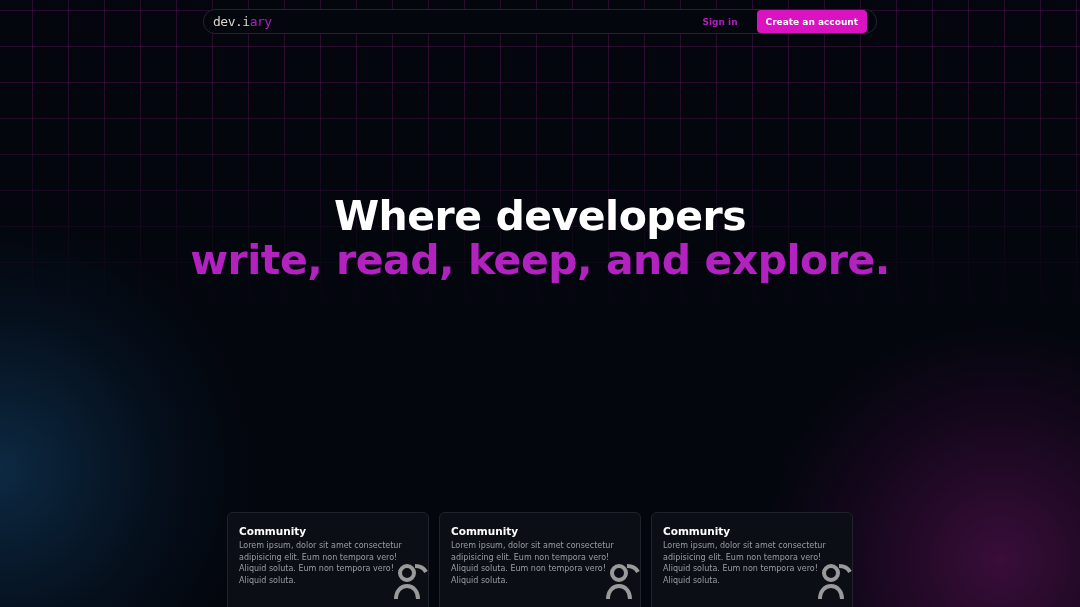  What do you see at coordinates (242, 21) in the screenshot?
I see `logo: dev.iary` at bounding box center [242, 21].